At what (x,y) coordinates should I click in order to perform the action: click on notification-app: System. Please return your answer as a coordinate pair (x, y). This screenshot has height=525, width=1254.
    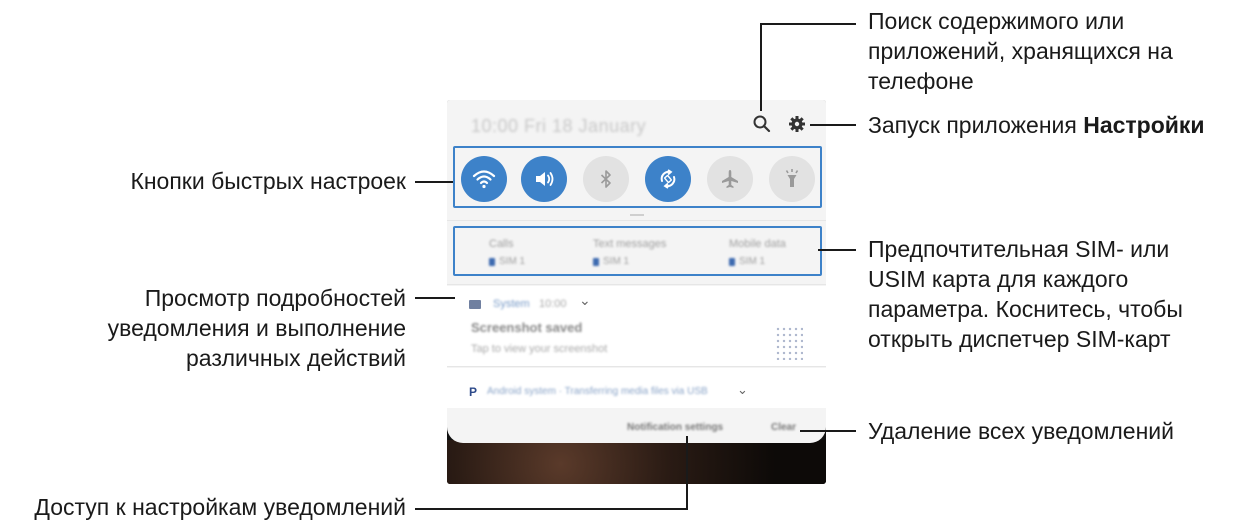
    Looking at the image, I should click on (511, 304).